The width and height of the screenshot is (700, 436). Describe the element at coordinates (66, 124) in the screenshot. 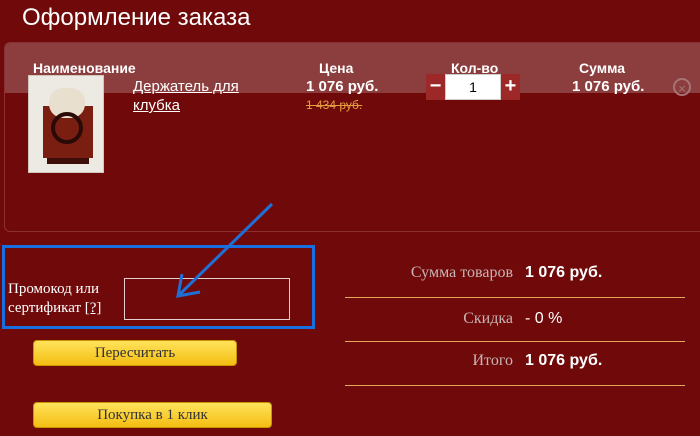

I see `product-image` at that location.